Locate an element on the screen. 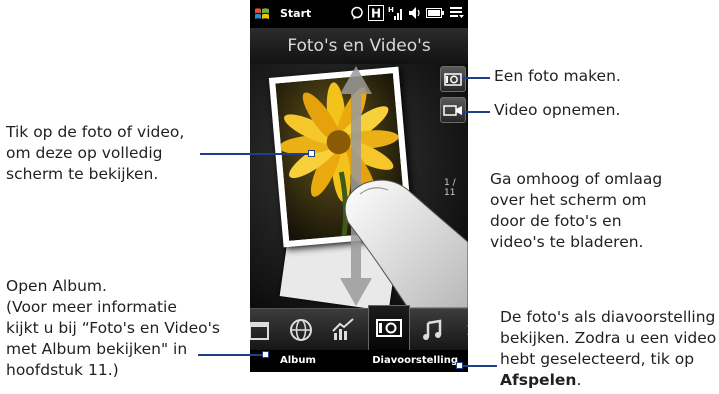 The image size is (719, 394). slideshow-softkey: Diavoorstelling is located at coordinates (415, 360).